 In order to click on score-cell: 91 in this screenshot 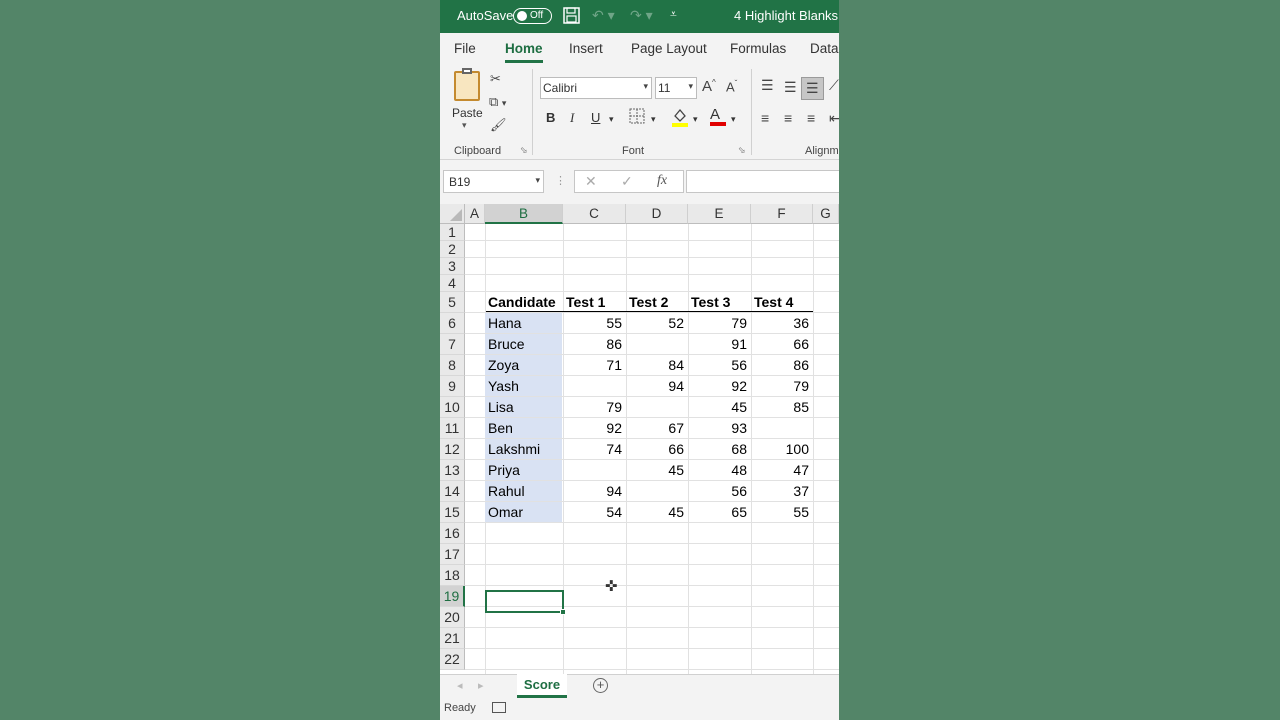, I will do `click(719, 344)`.